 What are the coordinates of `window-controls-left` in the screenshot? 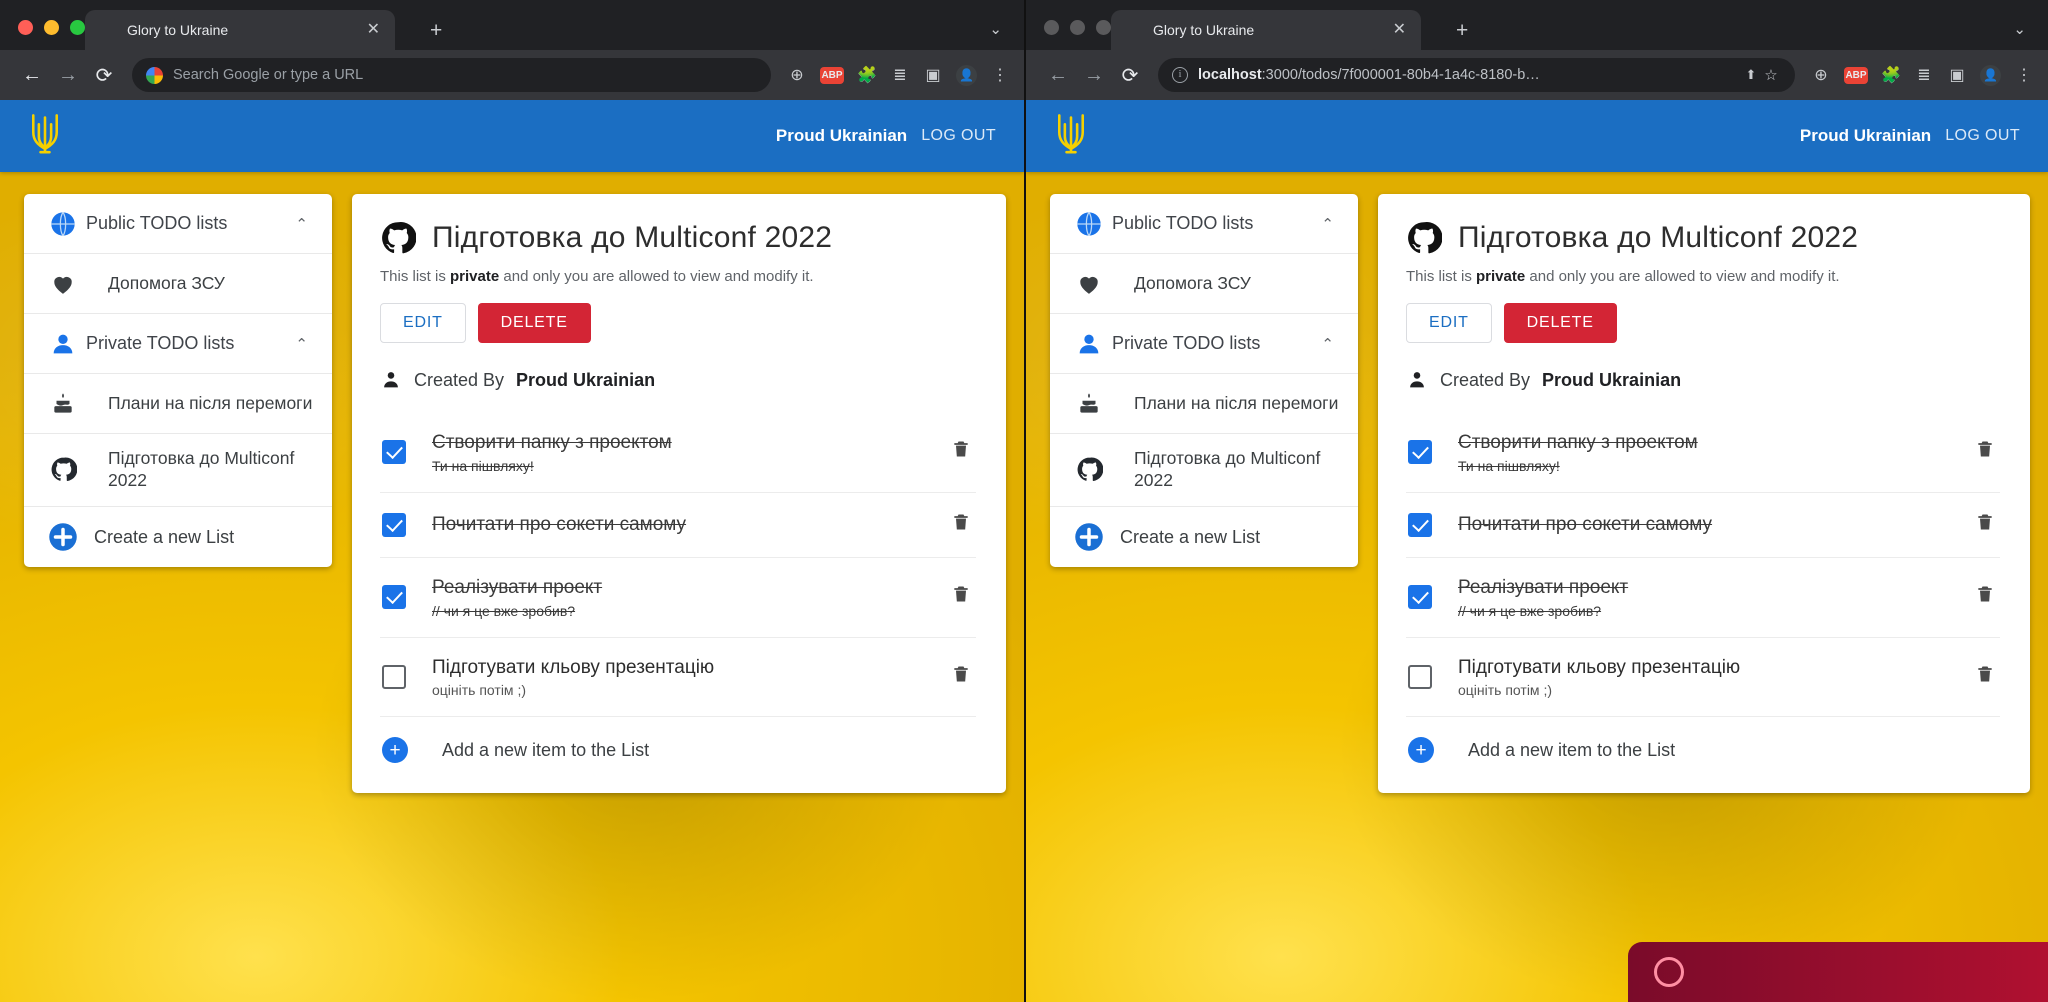 It's located at (51, 27).